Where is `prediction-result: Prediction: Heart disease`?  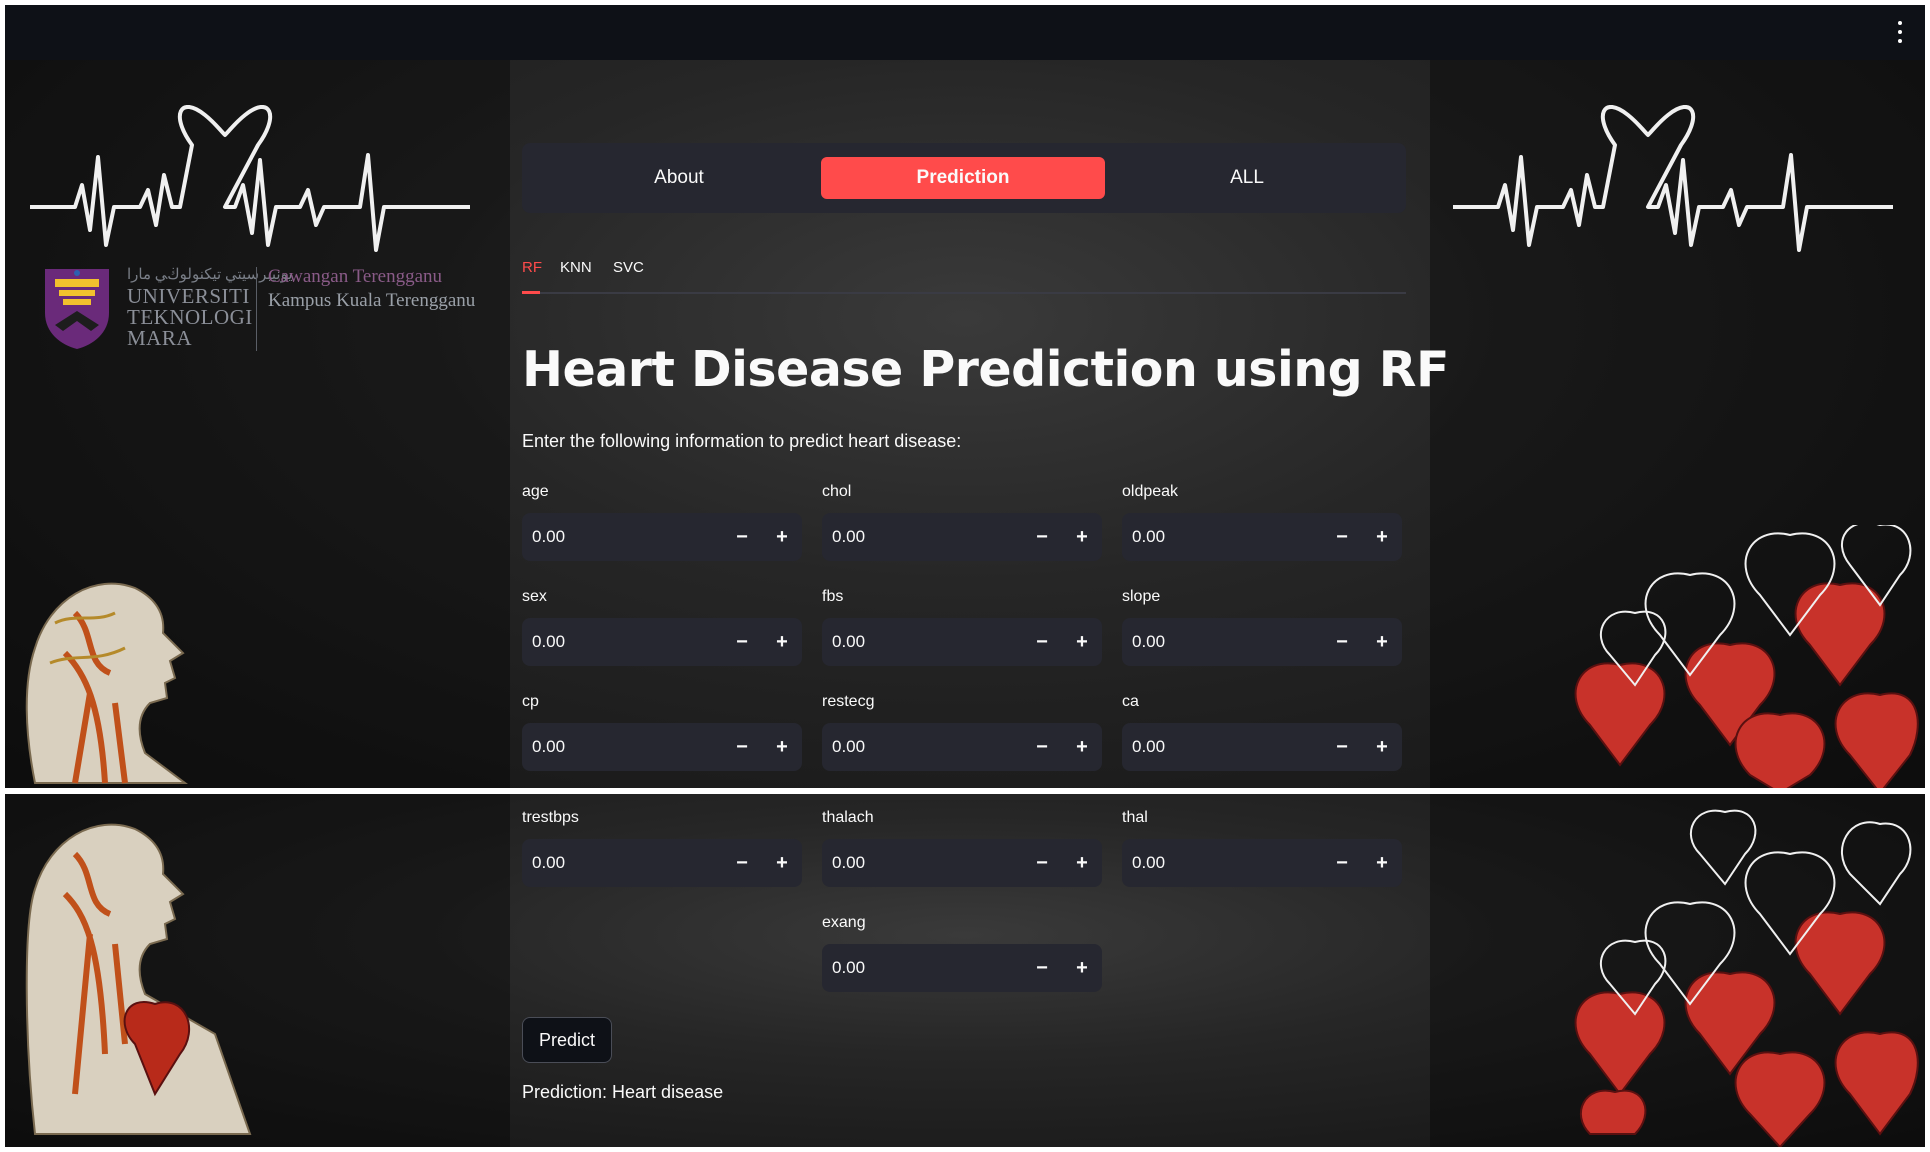 prediction-result: Prediction: Heart disease is located at coordinates (623, 1092).